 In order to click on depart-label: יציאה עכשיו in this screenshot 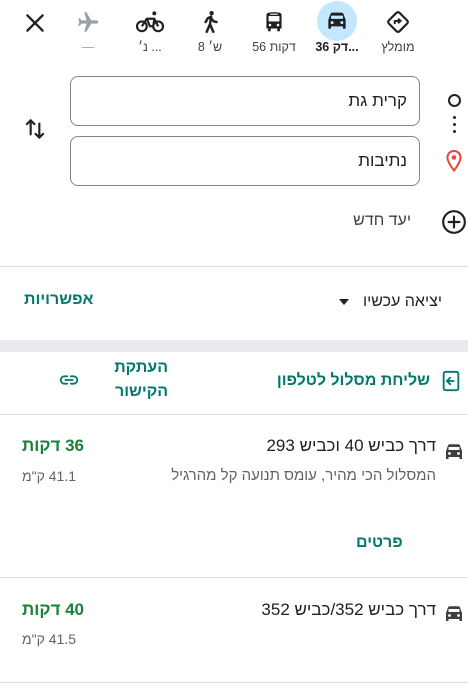, I will do `click(402, 301)`.